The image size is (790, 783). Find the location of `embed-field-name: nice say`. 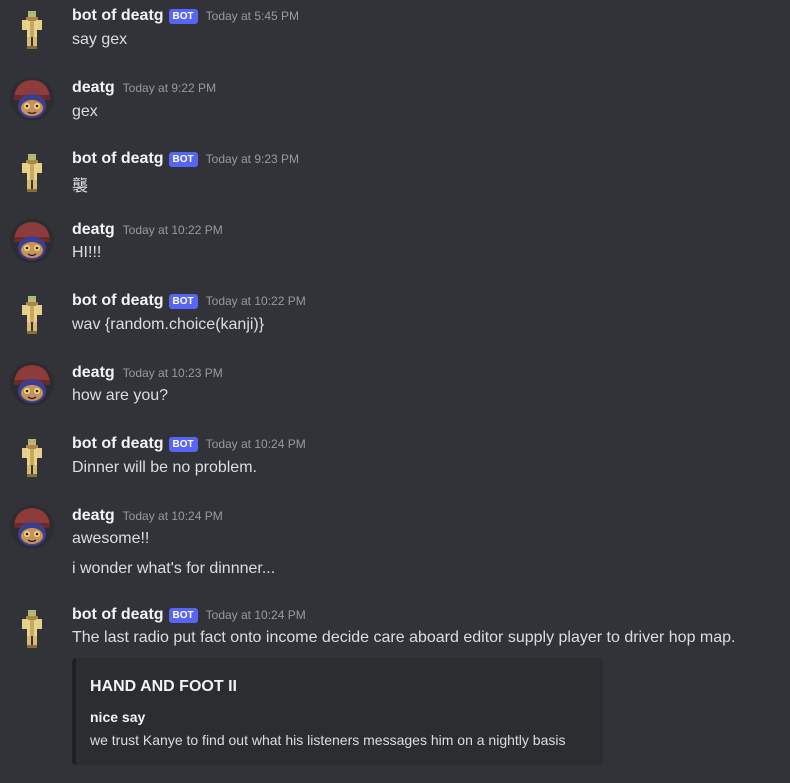

embed-field-name: nice say is located at coordinates (118, 717).